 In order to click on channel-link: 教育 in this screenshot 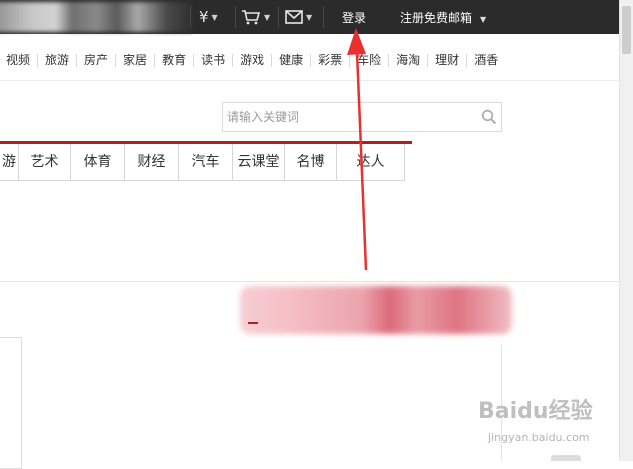, I will do `click(173, 60)`.